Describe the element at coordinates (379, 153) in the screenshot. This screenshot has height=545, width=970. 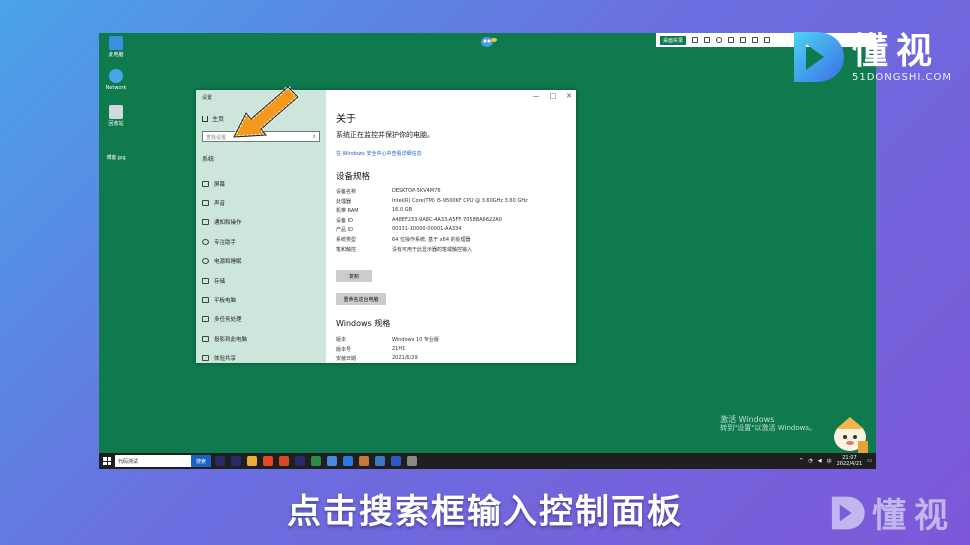
I see `security-center-link: 在 Windows 安全中心中查看详细信息` at that location.